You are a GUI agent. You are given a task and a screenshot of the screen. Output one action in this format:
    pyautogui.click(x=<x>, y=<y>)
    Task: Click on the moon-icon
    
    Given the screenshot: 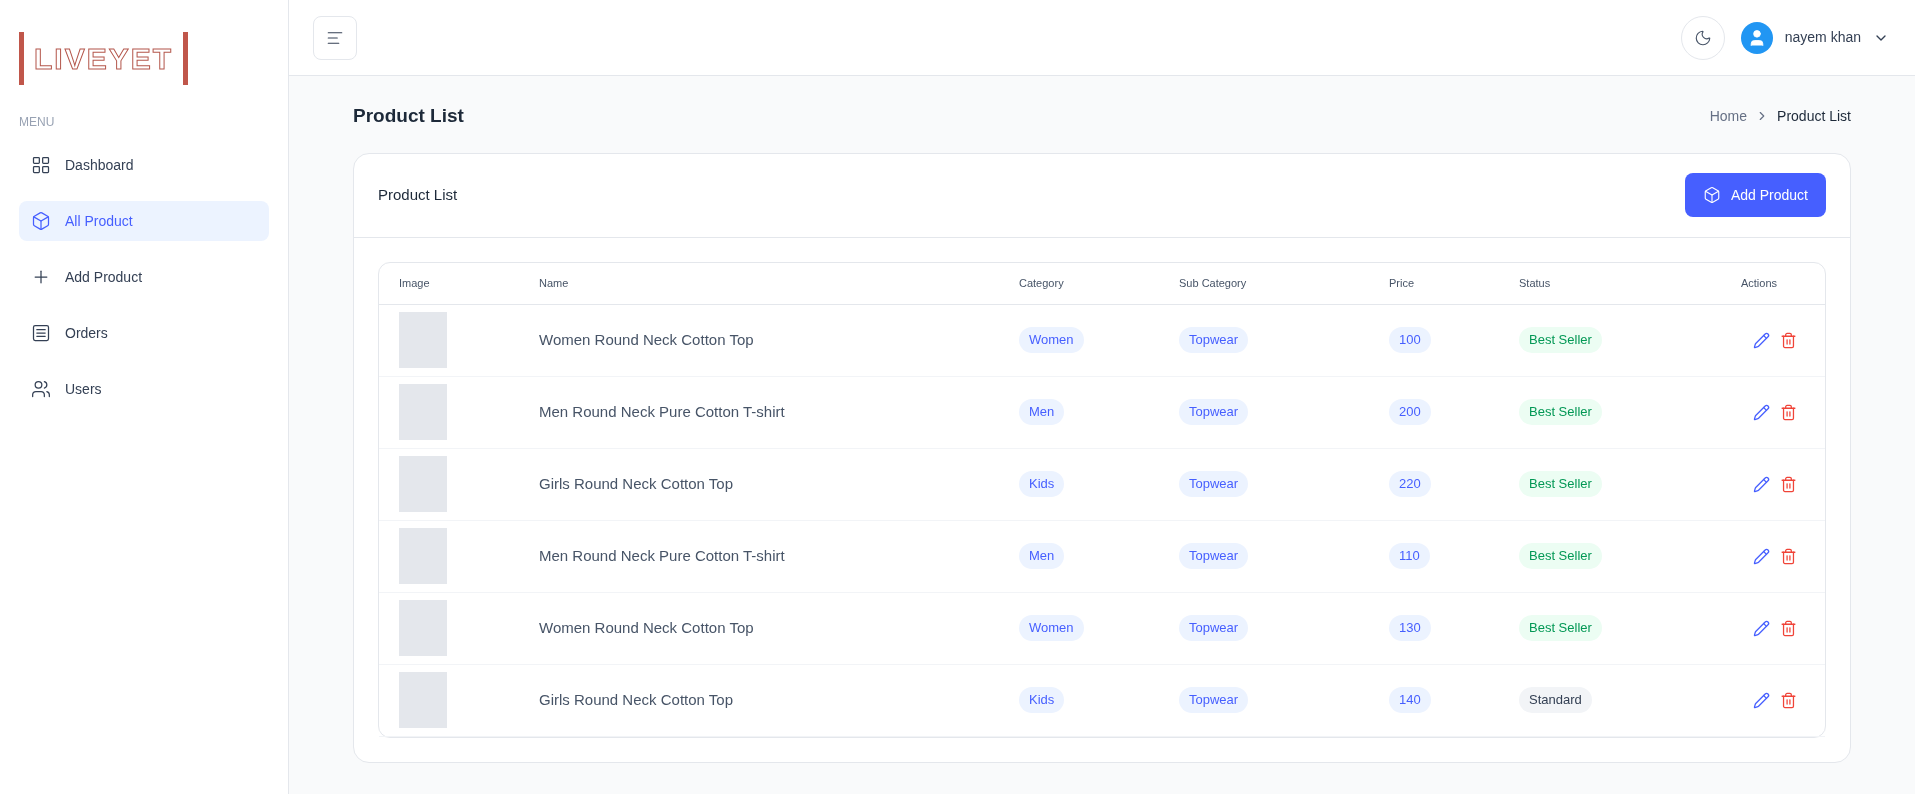 What is the action you would take?
    pyautogui.click(x=1702, y=37)
    